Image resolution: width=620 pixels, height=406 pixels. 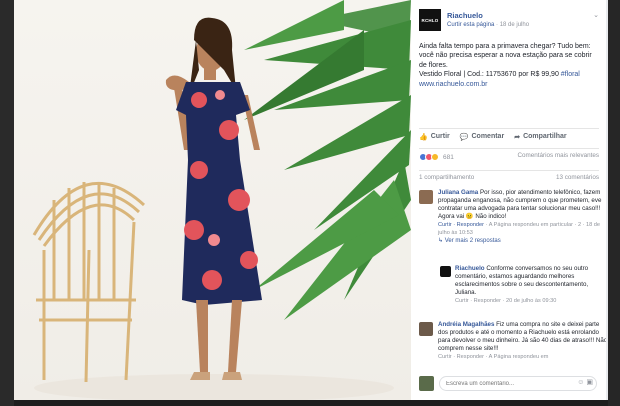 What do you see at coordinates (466, 324) in the screenshot?
I see `comment-author: Andréia Magalhães` at bounding box center [466, 324].